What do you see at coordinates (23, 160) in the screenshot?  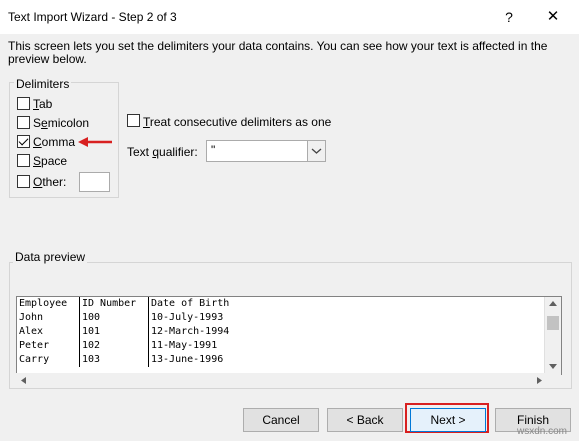 I see `space-checkbox` at bounding box center [23, 160].